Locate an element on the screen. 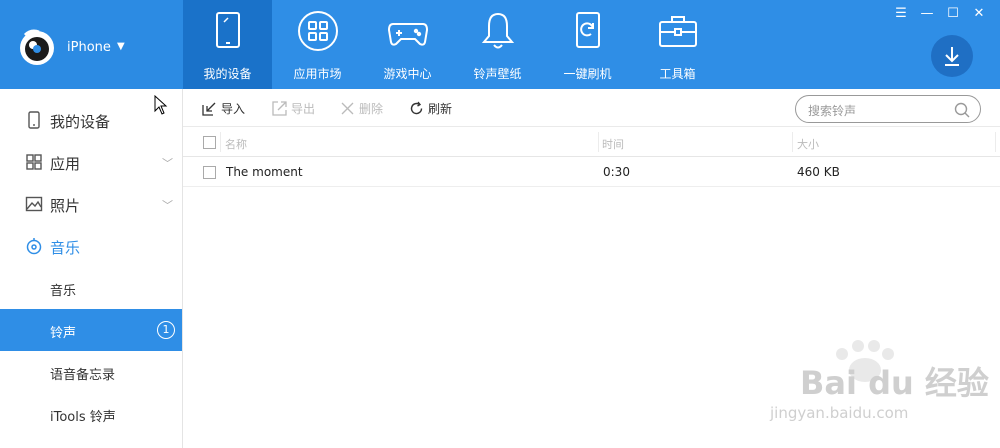 This screenshot has height=448, width=1000. select-all-checkbox is located at coordinates (209, 142).